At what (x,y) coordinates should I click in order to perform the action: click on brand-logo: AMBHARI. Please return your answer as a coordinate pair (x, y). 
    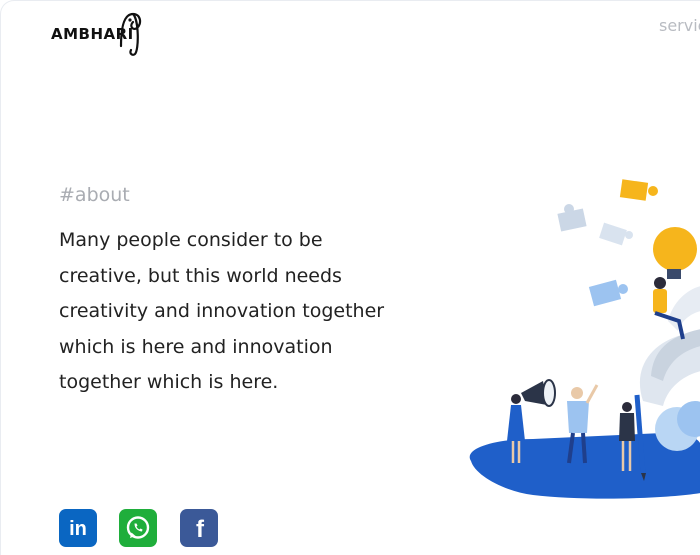
    Looking at the image, I should click on (96, 31).